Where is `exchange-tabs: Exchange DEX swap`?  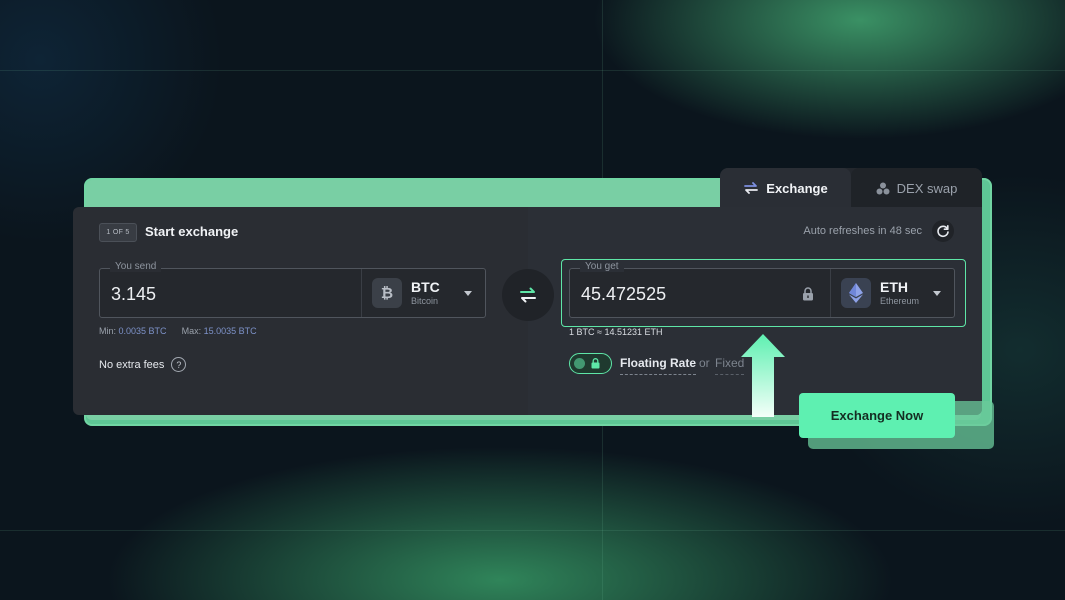 exchange-tabs: Exchange DEX swap is located at coordinates (851, 188).